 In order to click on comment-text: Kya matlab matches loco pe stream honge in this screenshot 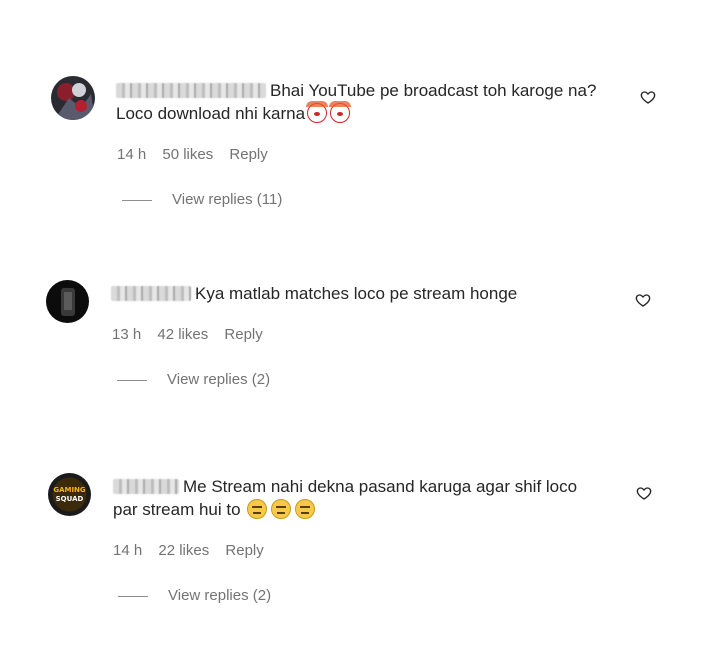, I will do `click(314, 293)`.